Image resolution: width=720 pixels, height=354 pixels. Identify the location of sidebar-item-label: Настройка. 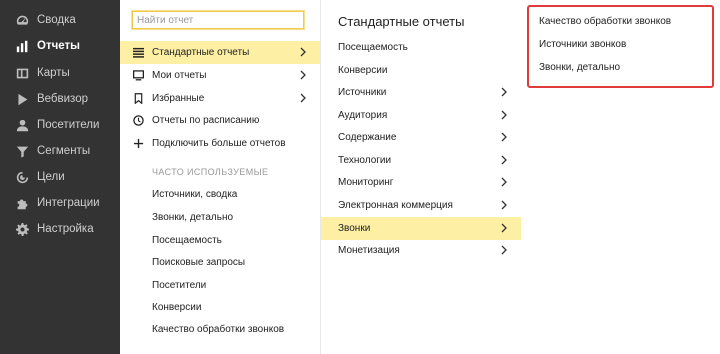
(65, 229).